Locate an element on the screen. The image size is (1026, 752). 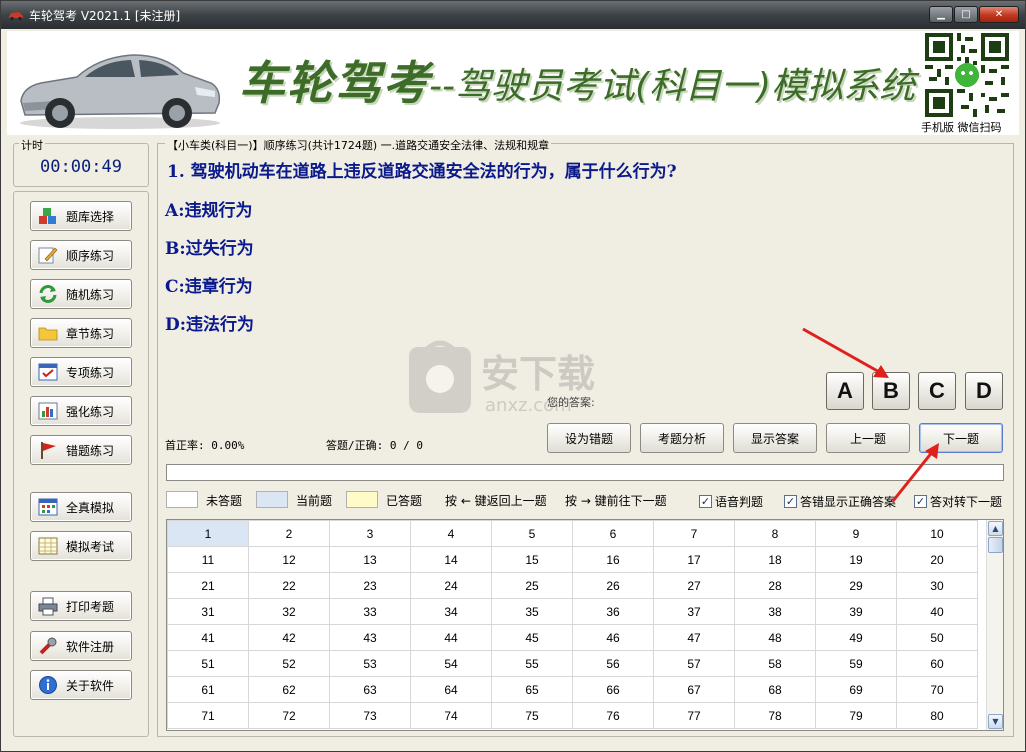
question-number-cell: 24 is located at coordinates (451, 585).